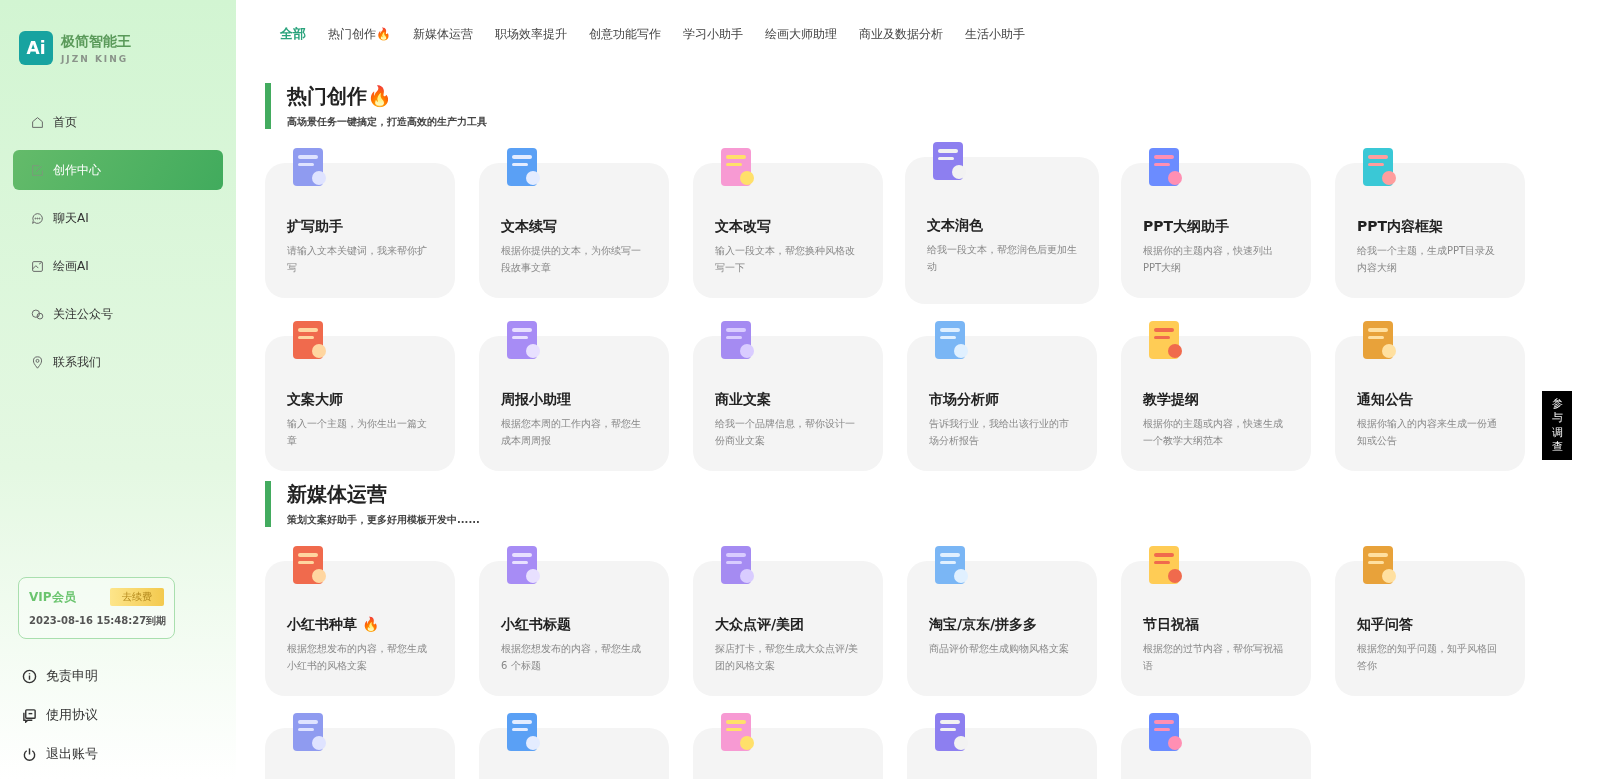 The image size is (1600, 779). I want to click on category-tab: 商业及数据分析, so click(901, 34).